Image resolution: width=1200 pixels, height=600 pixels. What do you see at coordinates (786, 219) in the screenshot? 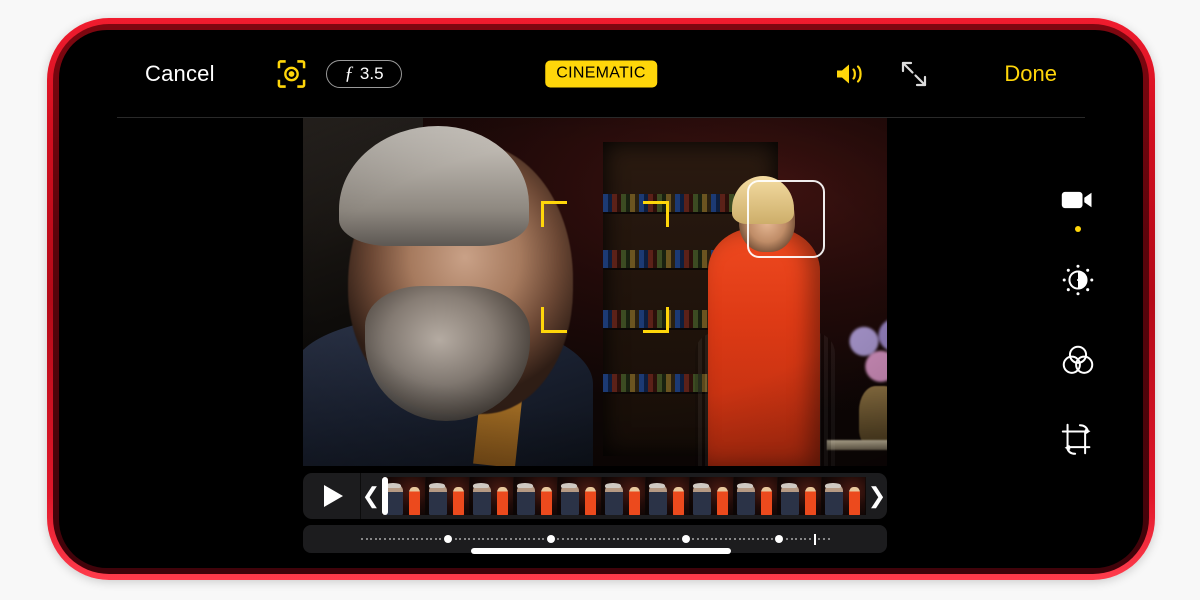
I see `detected-face-box-white` at bounding box center [786, 219].